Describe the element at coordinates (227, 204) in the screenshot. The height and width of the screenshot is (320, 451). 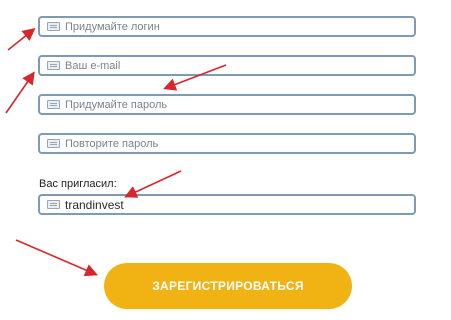
I see `referrer-field: trandinvest` at that location.